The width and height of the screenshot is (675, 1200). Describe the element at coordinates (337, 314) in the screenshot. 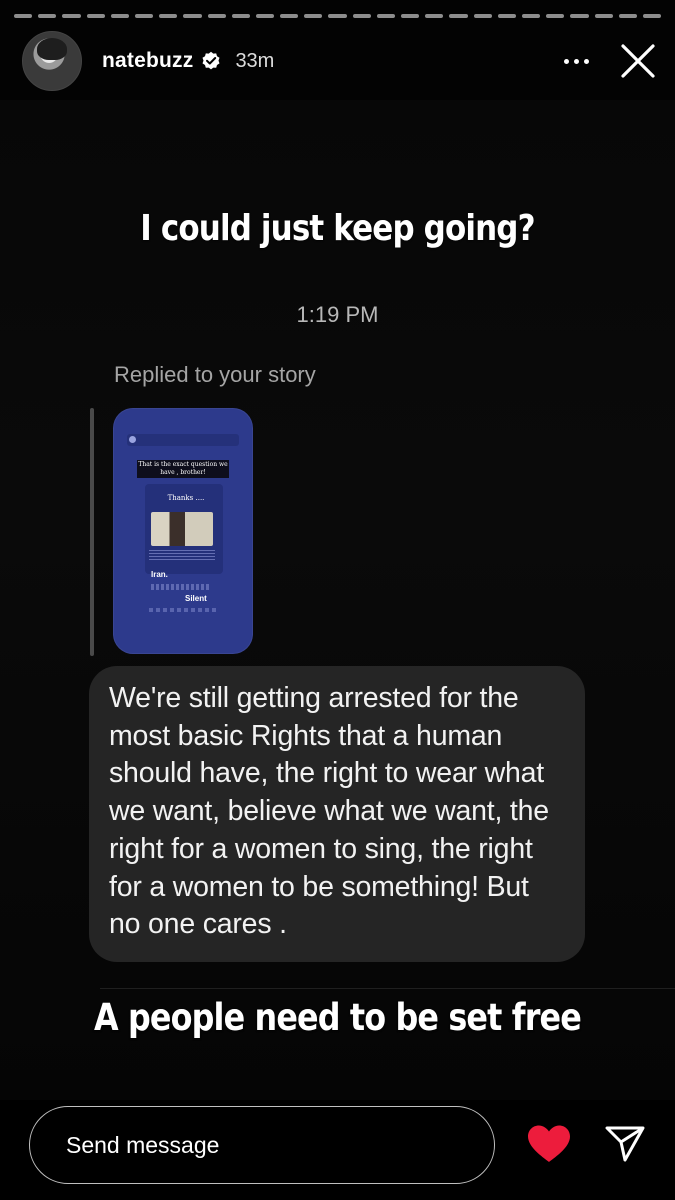

I see `dm-timestamp: 1:19 PM` at that location.